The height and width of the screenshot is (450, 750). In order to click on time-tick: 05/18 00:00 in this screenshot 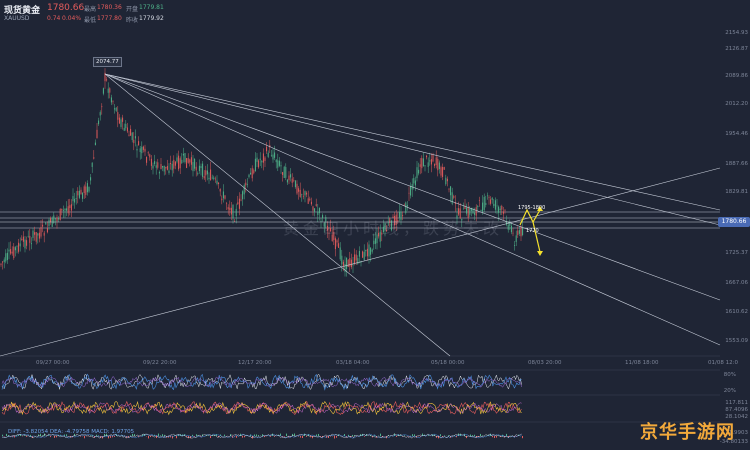, I will do `click(448, 363)`.